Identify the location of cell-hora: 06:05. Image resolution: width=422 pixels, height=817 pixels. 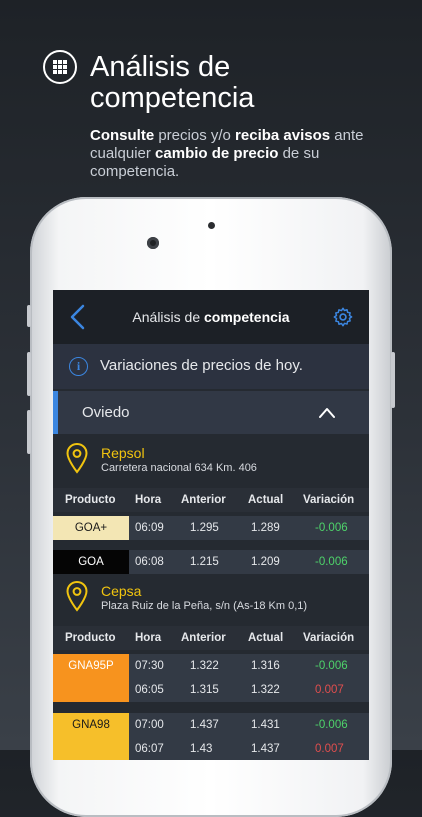
(149, 690).